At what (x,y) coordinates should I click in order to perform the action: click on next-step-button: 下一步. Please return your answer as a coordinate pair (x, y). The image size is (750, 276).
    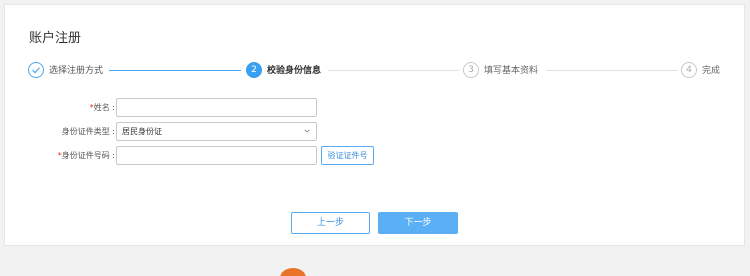
    Looking at the image, I should click on (418, 223).